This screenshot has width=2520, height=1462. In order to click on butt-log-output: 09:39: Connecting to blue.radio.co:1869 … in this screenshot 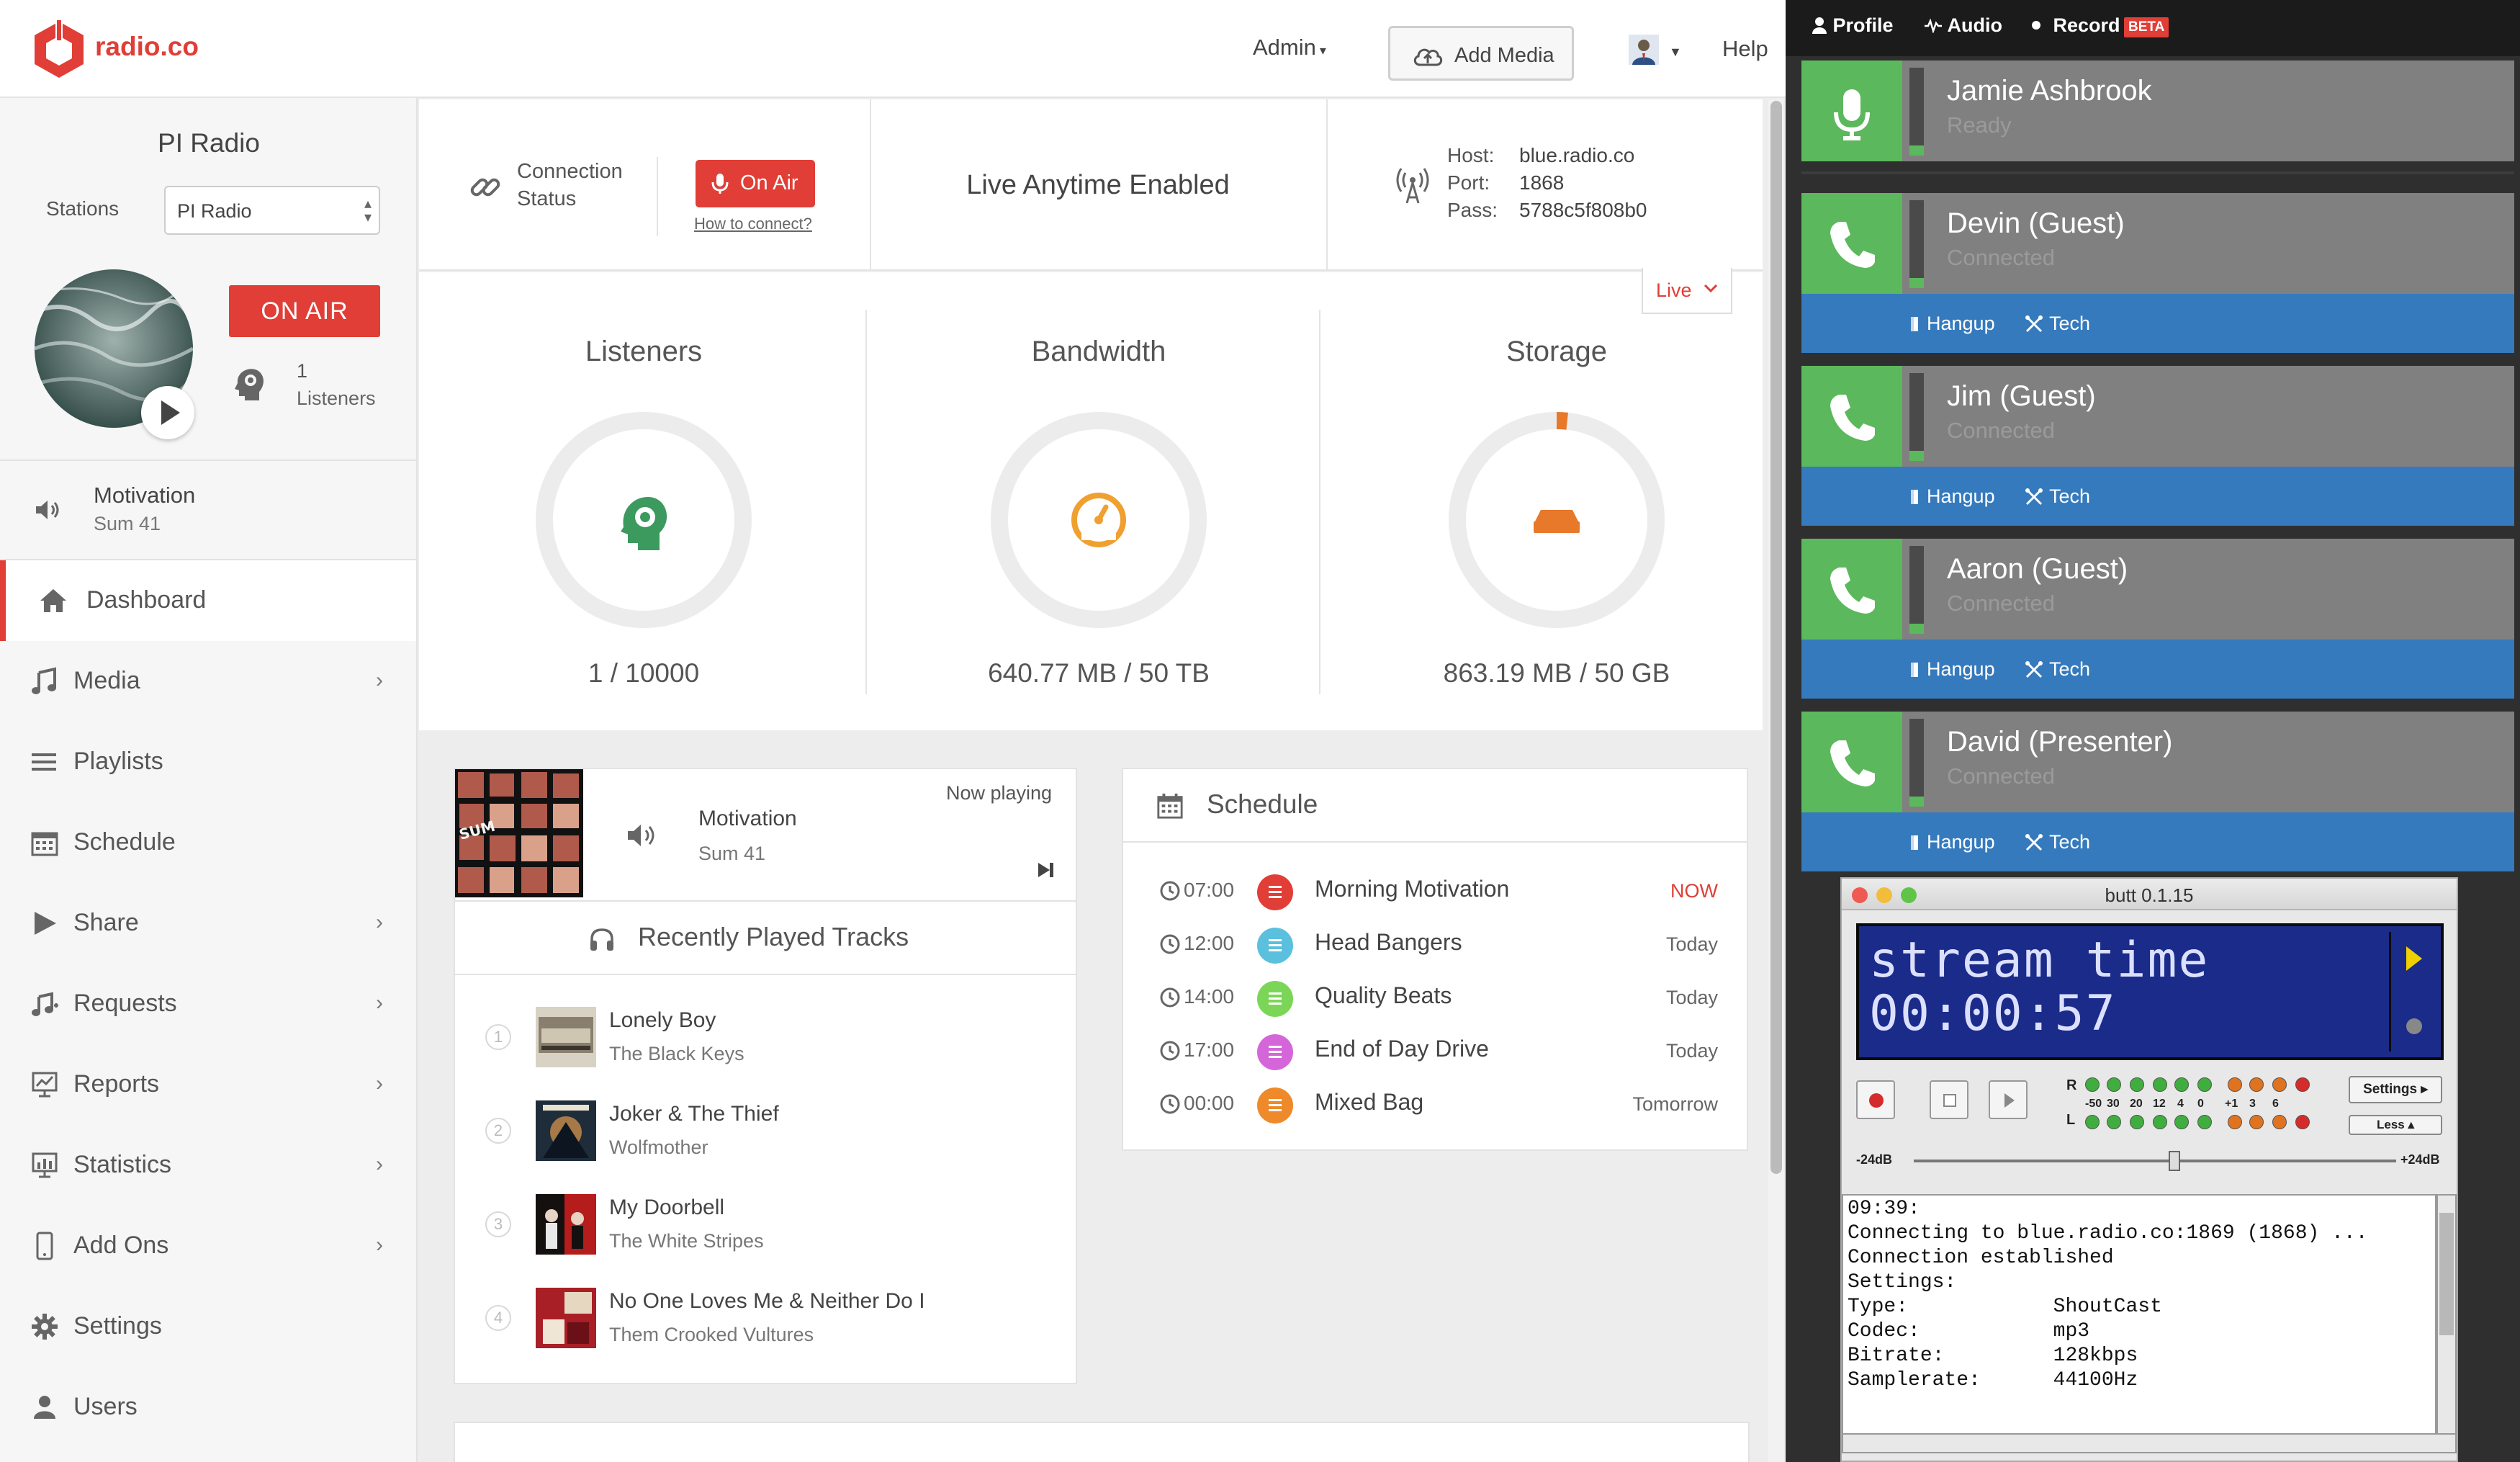, I will do `click(2139, 1317)`.